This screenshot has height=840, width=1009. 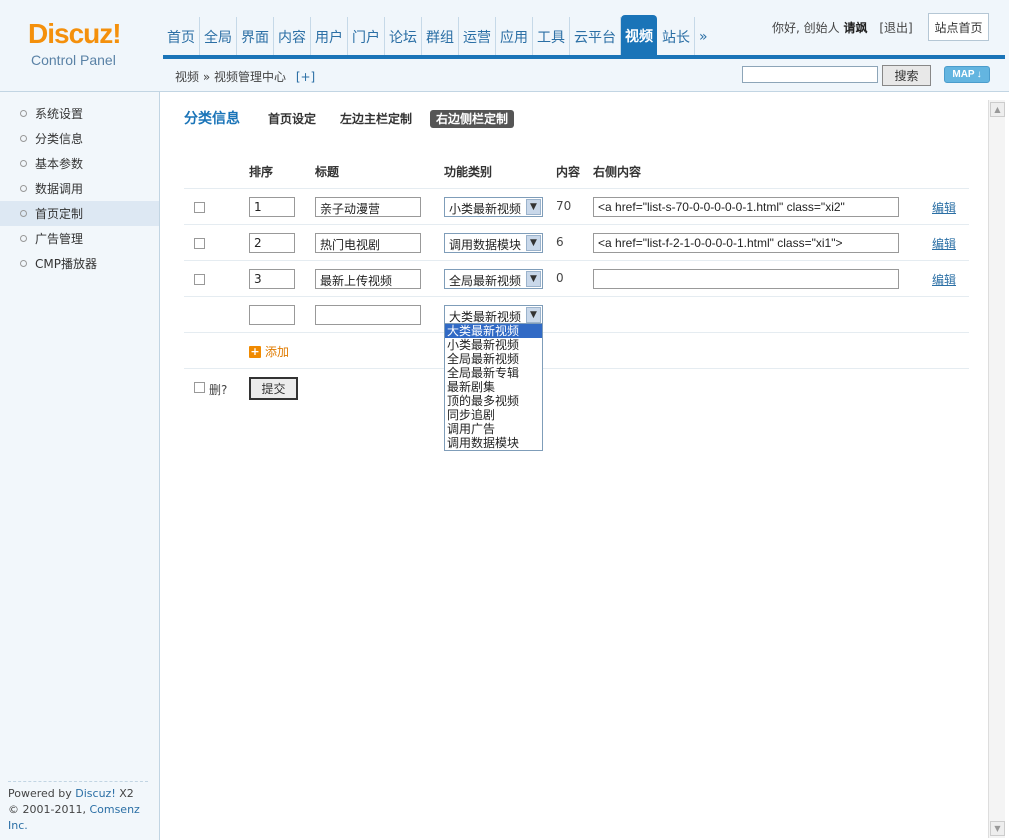 What do you see at coordinates (997, 109) in the screenshot?
I see `scroll-up-icon: ▲` at bounding box center [997, 109].